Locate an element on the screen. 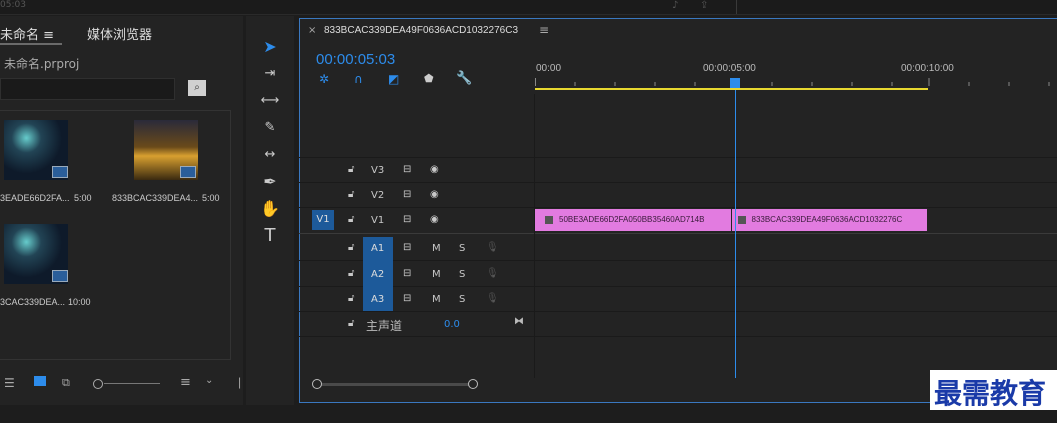 The height and width of the screenshot is (423, 1057). slip-tool-icon: ↔ is located at coordinates (270, 155).